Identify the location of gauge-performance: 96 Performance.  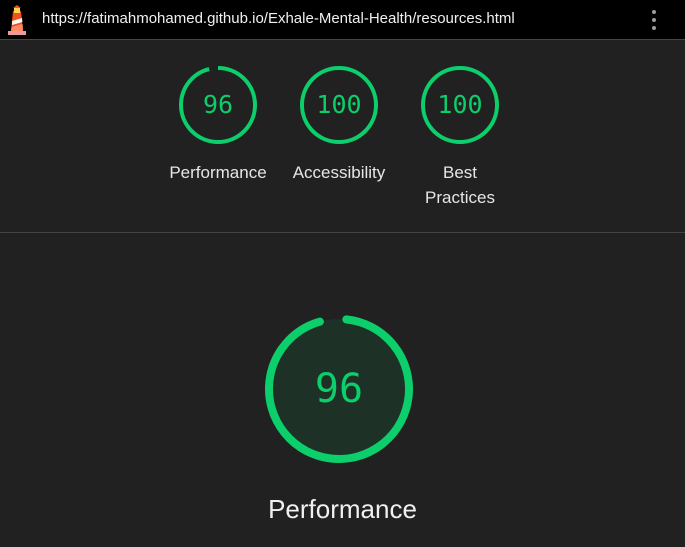
(218, 126).